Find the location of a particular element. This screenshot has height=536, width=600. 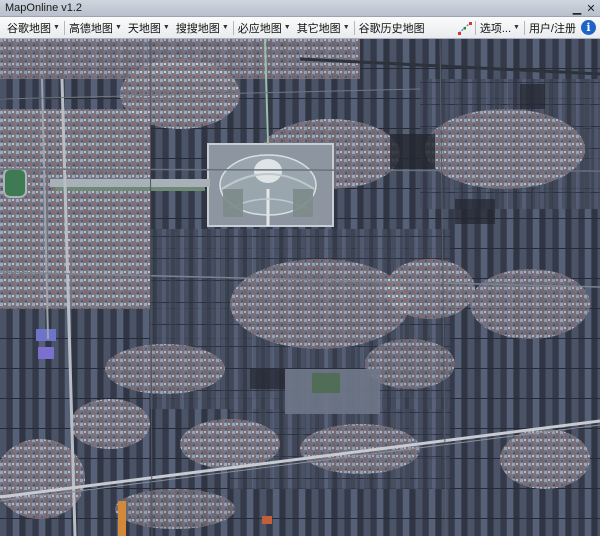

minimize-button: ▁ is located at coordinates (577, 8).